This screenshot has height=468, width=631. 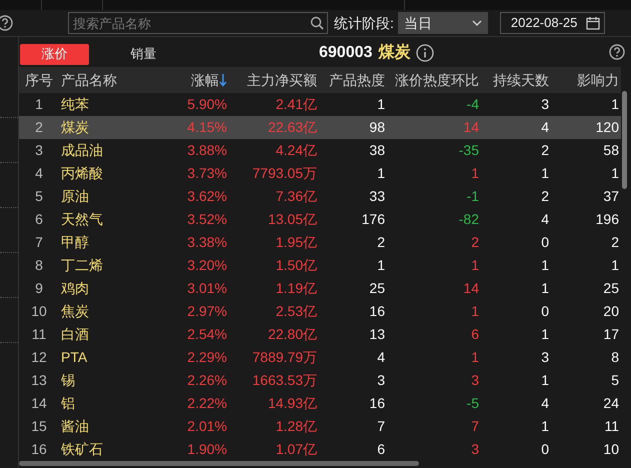 What do you see at coordinates (143, 54) in the screenshot?
I see `tab: 销量` at bounding box center [143, 54].